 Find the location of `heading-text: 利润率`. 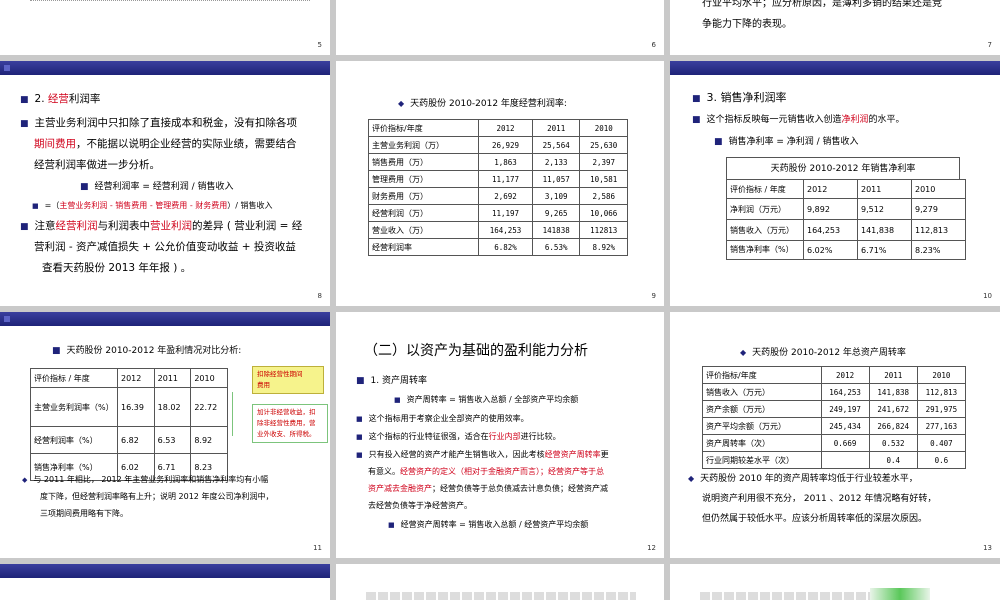

heading-text: 利润率 is located at coordinates (84, 99).